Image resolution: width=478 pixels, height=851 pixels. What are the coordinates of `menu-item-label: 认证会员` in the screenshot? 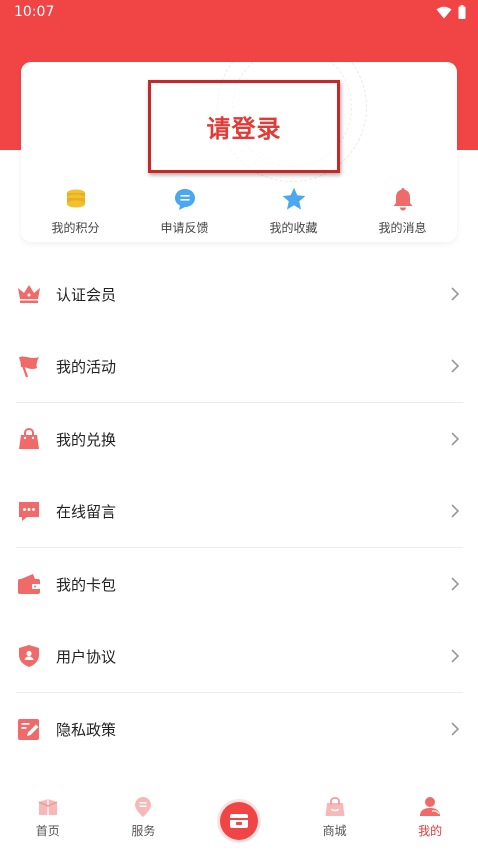 It's located at (86, 294).